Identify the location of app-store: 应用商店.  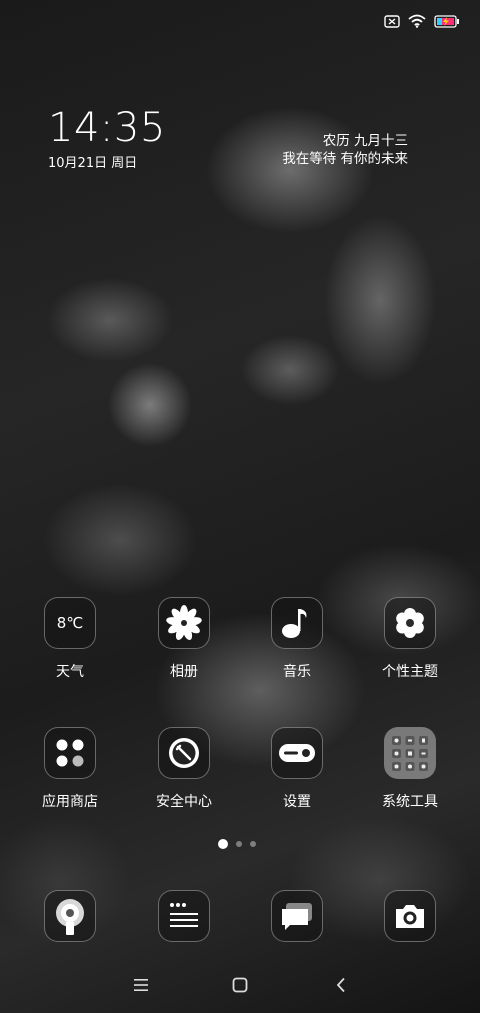
(70, 769).